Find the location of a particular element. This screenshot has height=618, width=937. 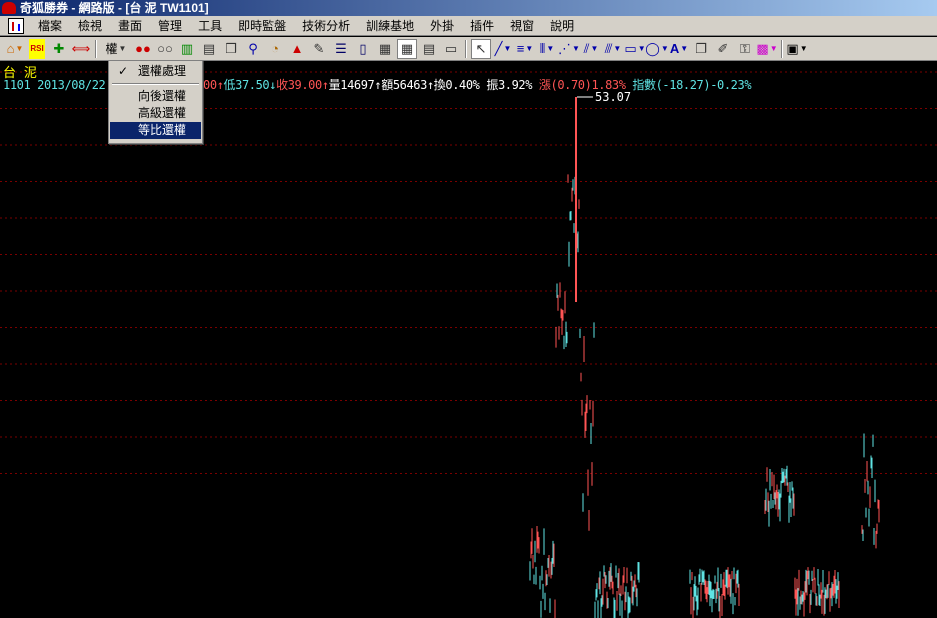

move-cross-icon: ✚ is located at coordinates (59, 49).